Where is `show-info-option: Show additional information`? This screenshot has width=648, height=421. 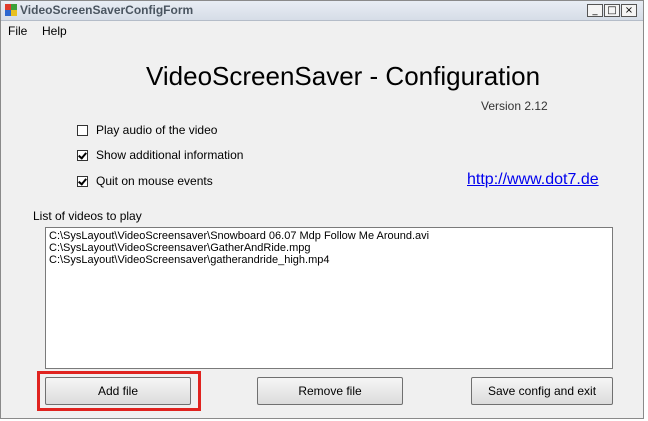
show-info-option: Show additional information is located at coordinates (160, 155).